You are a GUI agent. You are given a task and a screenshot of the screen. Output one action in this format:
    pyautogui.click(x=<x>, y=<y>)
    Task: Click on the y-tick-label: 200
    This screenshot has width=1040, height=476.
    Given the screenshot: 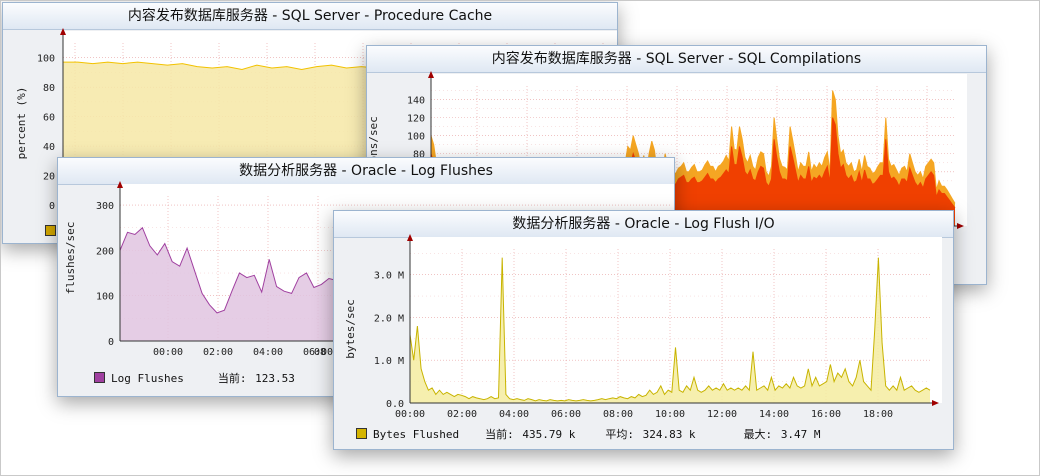 What is the action you would take?
    pyautogui.click(x=105, y=251)
    